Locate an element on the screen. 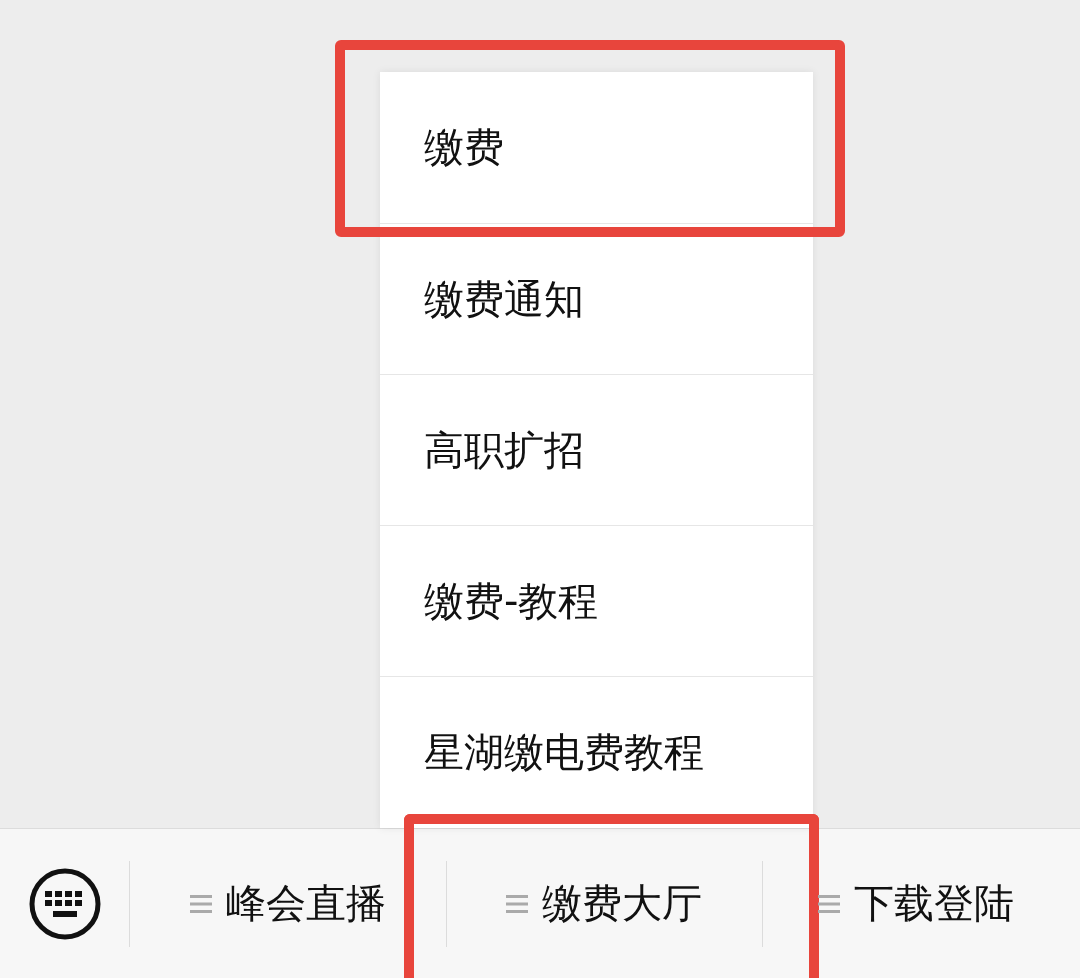 The image size is (1080, 978). menu-button: 下载登陆 is located at coordinates (934, 903).